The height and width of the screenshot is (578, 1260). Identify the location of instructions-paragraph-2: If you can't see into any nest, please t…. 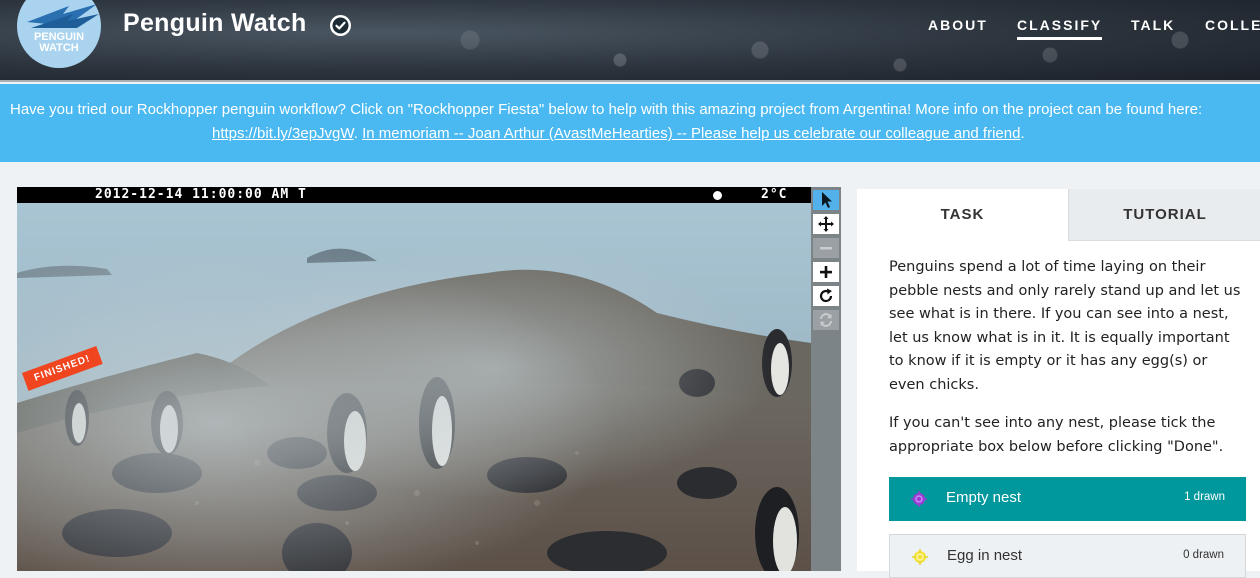
(1056, 435).